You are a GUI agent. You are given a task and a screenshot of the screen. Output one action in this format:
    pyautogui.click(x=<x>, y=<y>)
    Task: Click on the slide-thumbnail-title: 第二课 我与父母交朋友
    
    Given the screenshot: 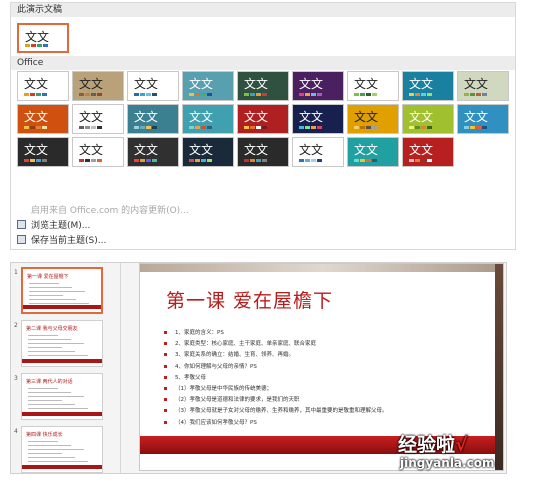 What is the action you would take?
    pyautogui.click(x=52, y=329)
    